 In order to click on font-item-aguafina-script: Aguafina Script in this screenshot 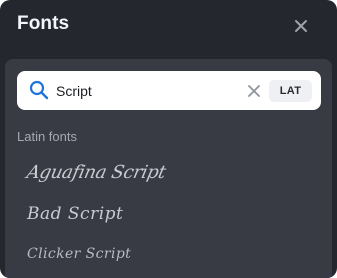, I will do `click(96, 172)`.